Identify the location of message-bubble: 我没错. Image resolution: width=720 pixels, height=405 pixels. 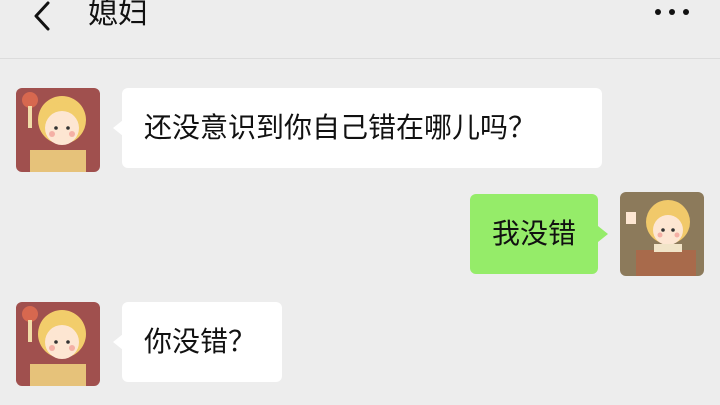
(534, 234).